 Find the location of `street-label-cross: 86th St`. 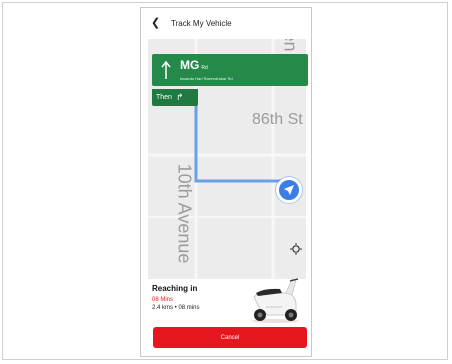

street-label-cross: 86th St is located at coordinates (277, 119).